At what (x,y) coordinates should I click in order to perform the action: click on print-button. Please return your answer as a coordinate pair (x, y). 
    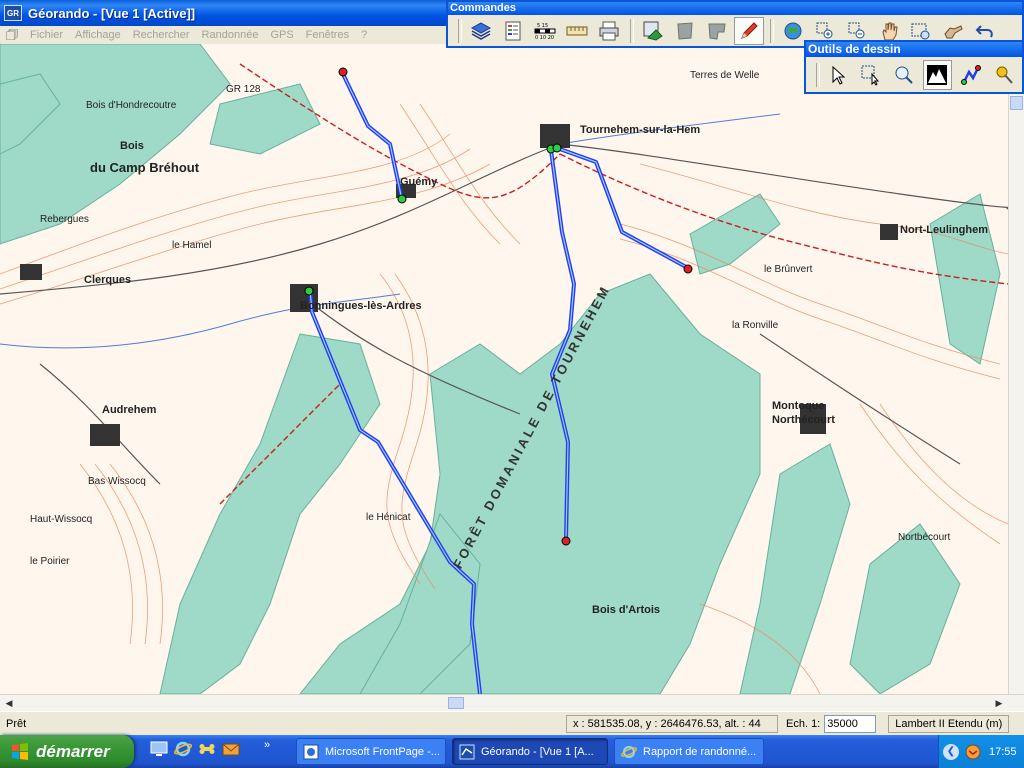
    Looking at the image, I should click on (609, 31).